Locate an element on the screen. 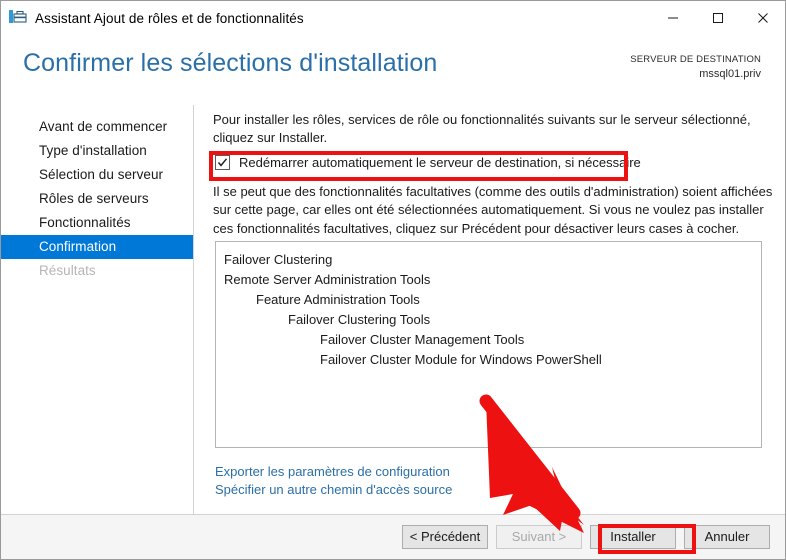  close-button is located at coordinates (762, 18).